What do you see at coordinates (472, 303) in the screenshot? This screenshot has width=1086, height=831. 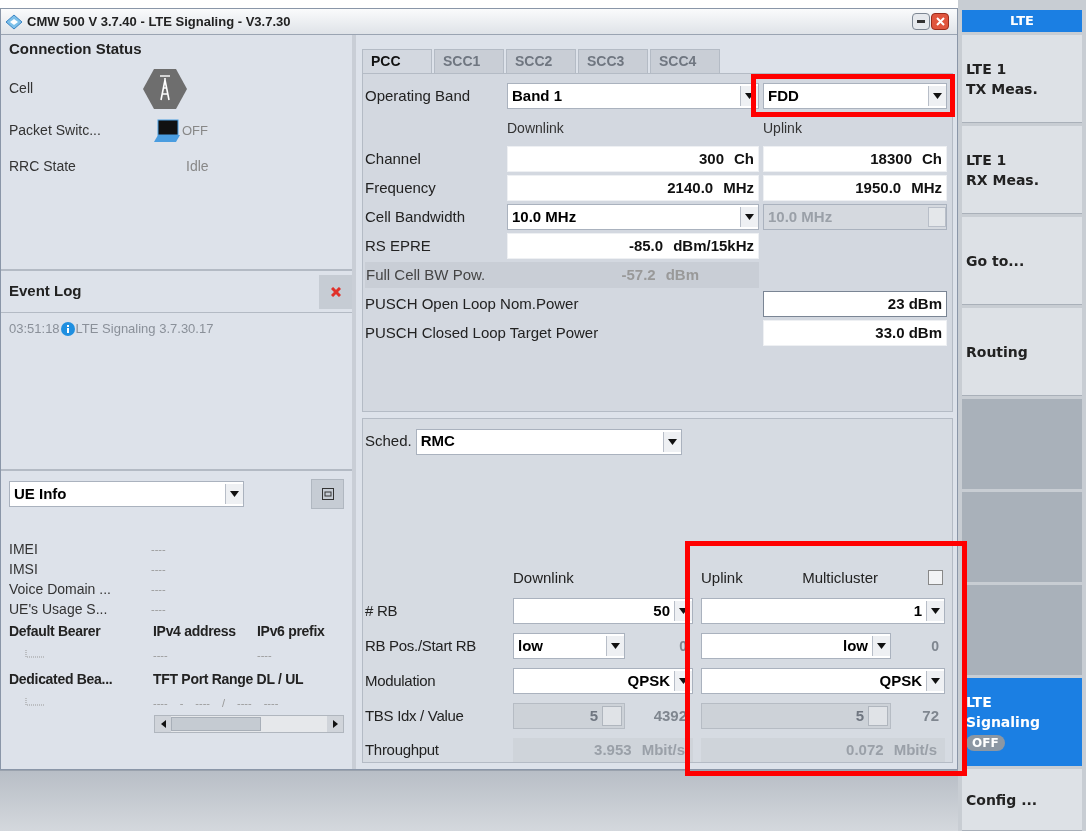 I see `field-label: PUSCH Open Loop Nom.Power` at bounding box center [472, 303].